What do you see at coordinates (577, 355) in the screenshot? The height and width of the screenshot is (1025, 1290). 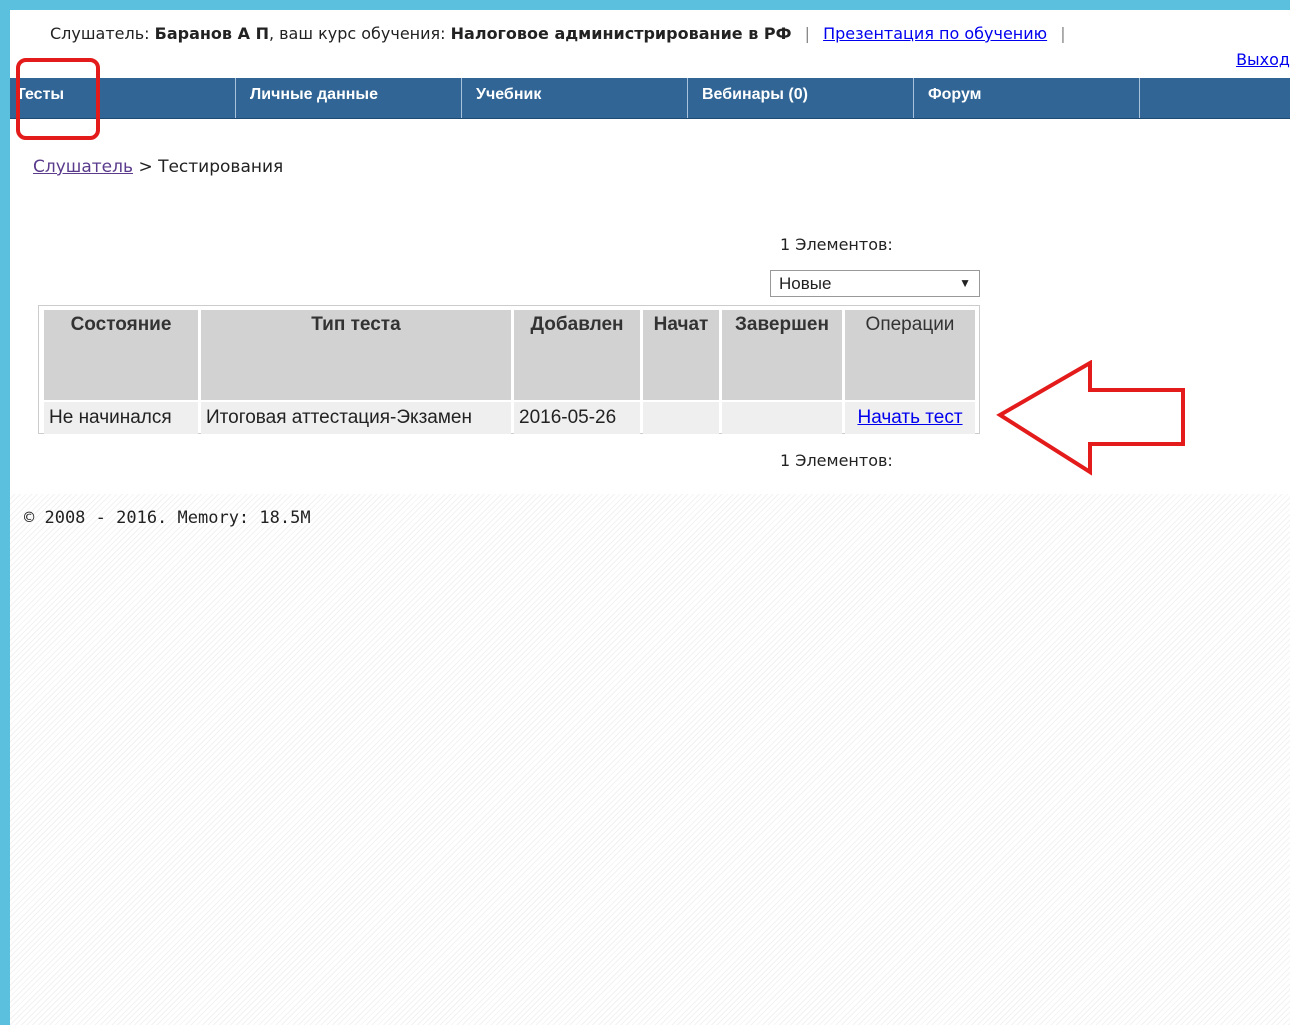 I see `column-header-added: Добавлен` at bounding box center [577, 355].